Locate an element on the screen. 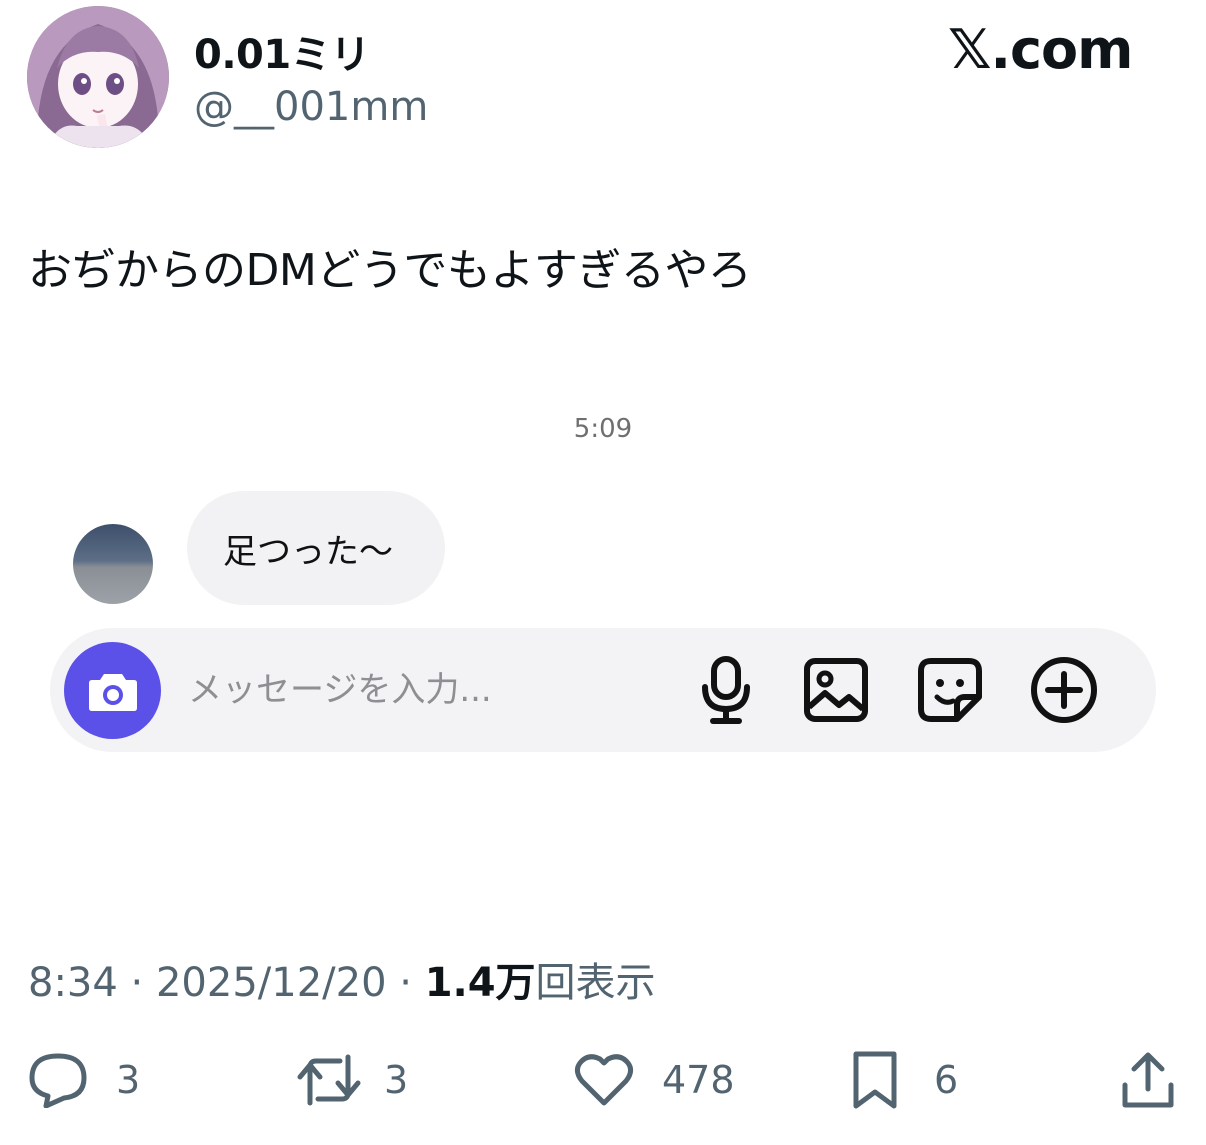 The width and height of the screenshot is (1206, 1145). bookmark-button: 6 is located at coordinates (904, 1080).